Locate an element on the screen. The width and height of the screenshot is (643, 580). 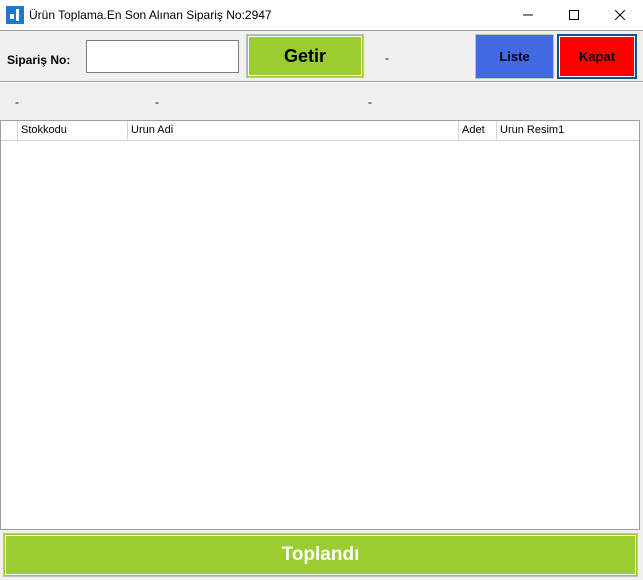
maximize-icon is located at coordinates (574, 15).